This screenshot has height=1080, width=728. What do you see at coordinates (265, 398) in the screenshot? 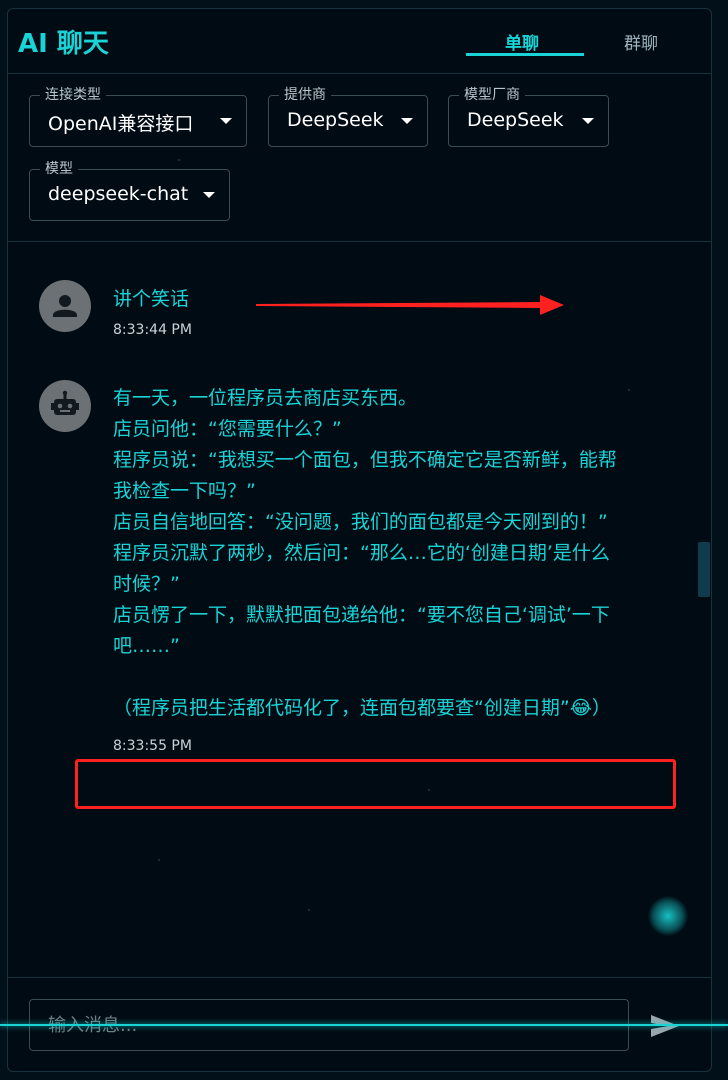
I see `message-line: 有一天，一位程序员去商店买东西。` at bounding box center [265, 398].